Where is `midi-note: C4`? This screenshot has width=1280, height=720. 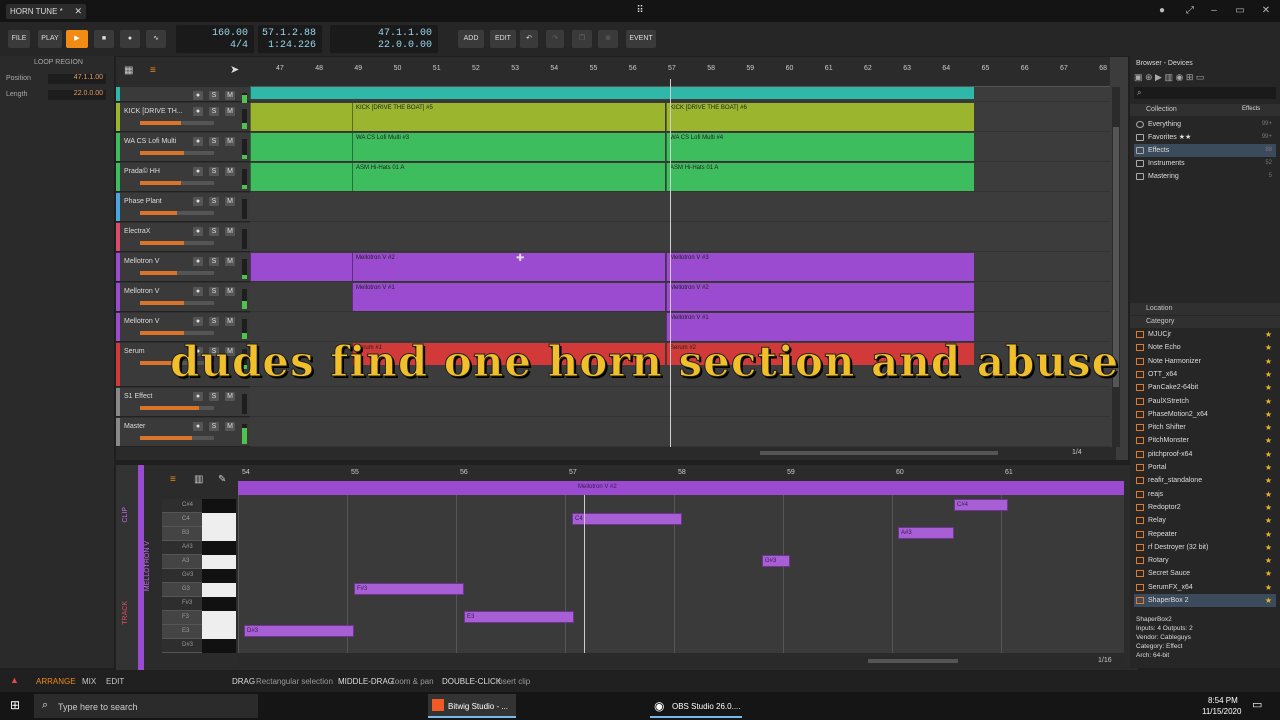
midi-note: C4 is located at coordinates (627, 519).